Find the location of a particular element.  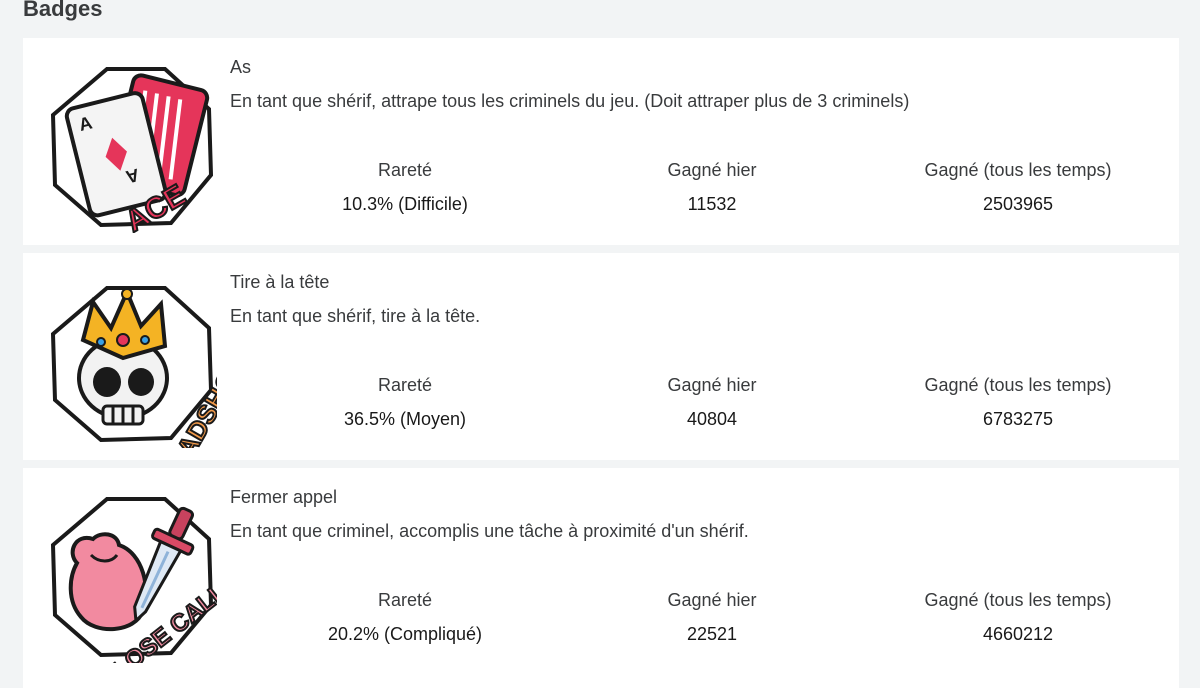

rarity-value: 36.5% (Moyen) is located at coordinates (405, 419).